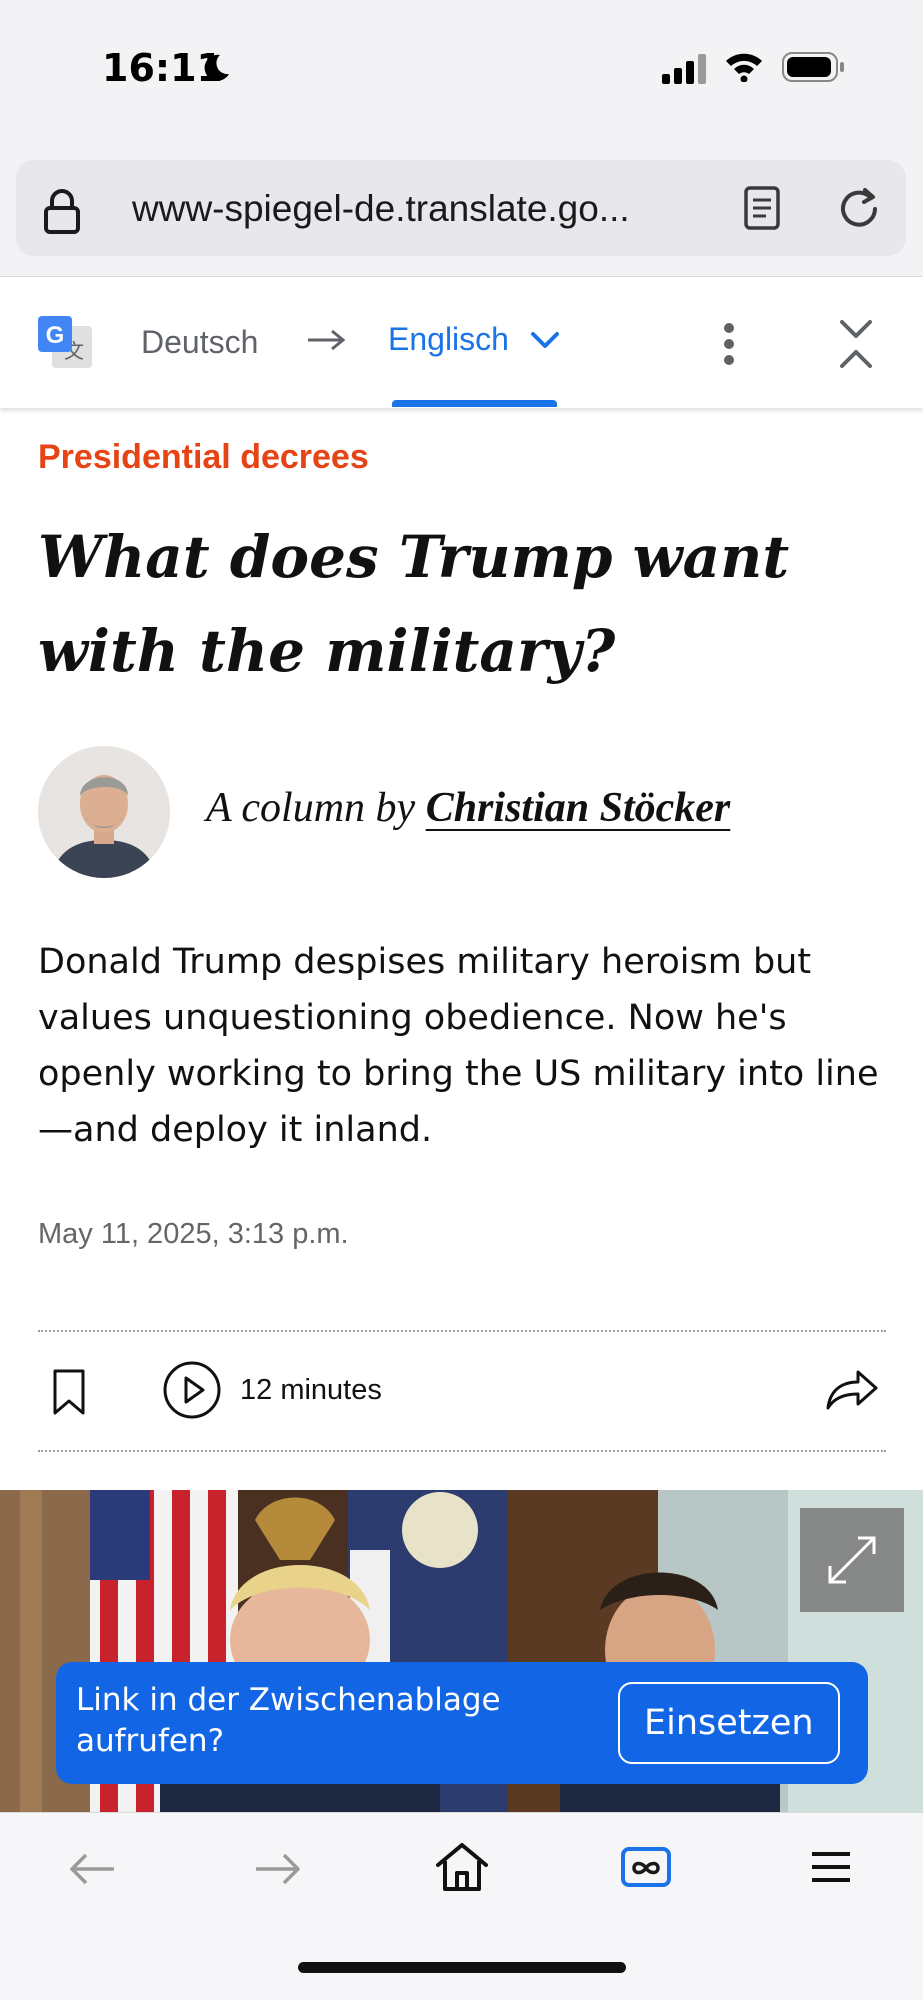 The image size is (923, 2000). Describe the element at coordinates (288, 1720) in the screenshot. I see `toast-message: Link in der Zwischenablage aufrufen?` at that location.